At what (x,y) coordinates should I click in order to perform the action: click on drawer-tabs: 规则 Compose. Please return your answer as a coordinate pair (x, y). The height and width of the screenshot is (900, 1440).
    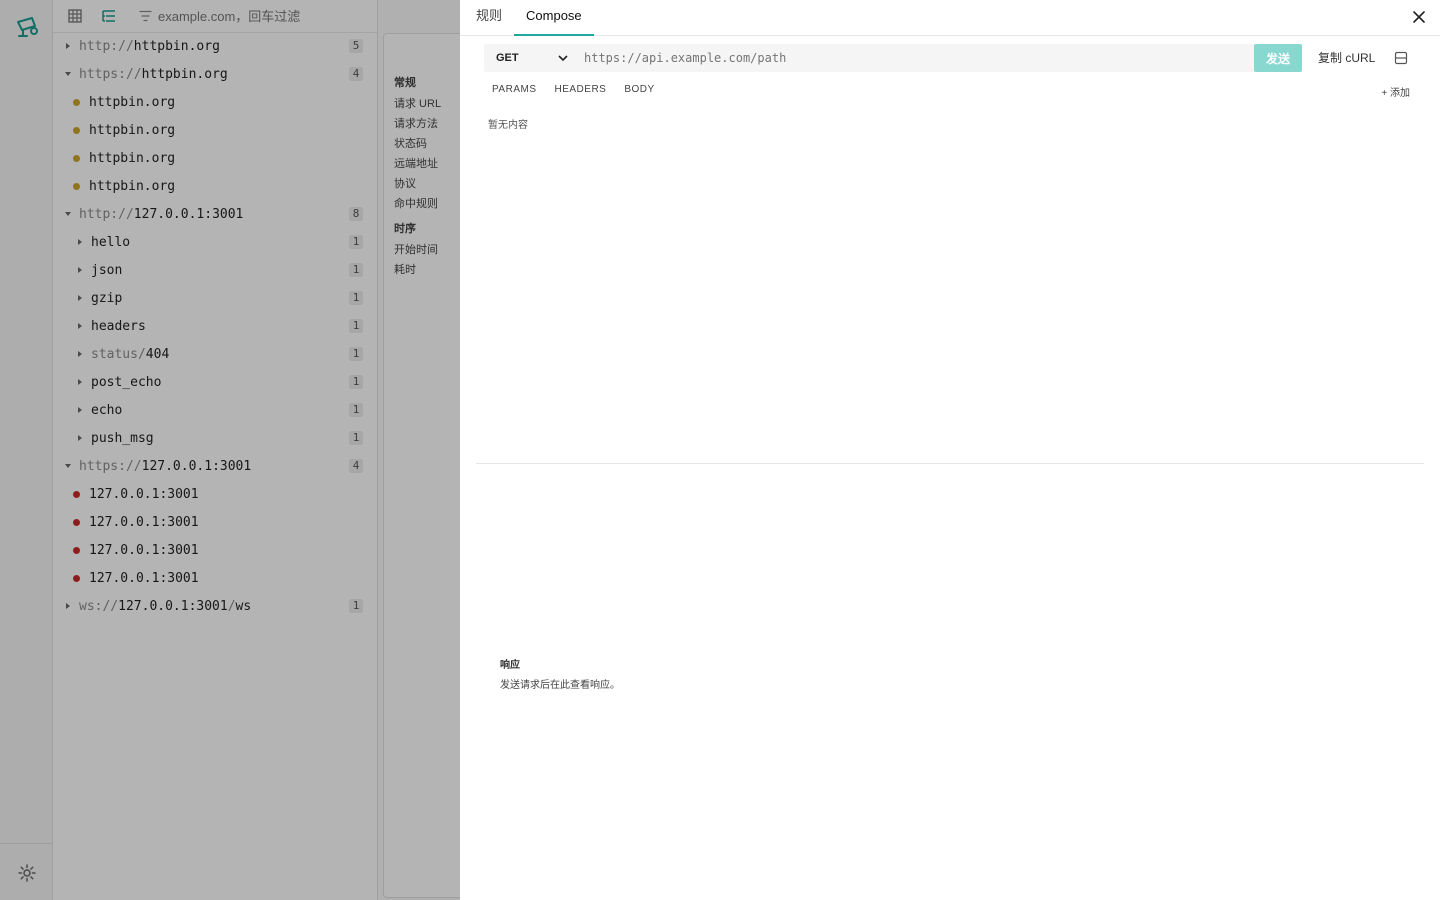
    Looking at the image, I should click on (950, 18).